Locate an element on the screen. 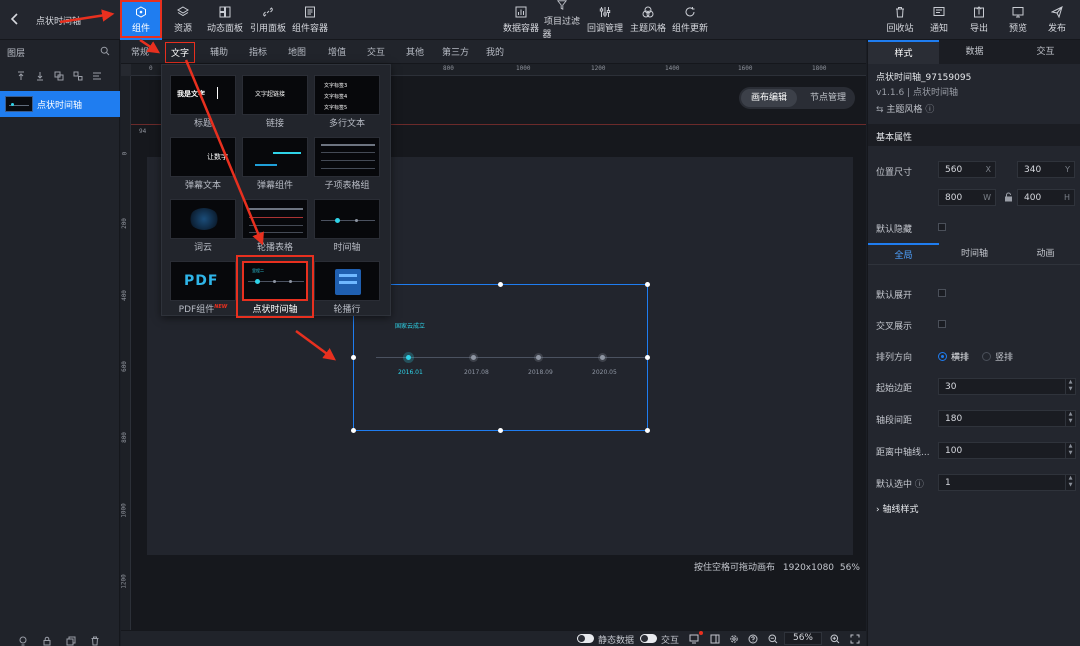 This screenshot has height=646, width=1080. theme-style-link: ⇆ 主题风格 ⓘ is located at coordinates (905, 108).